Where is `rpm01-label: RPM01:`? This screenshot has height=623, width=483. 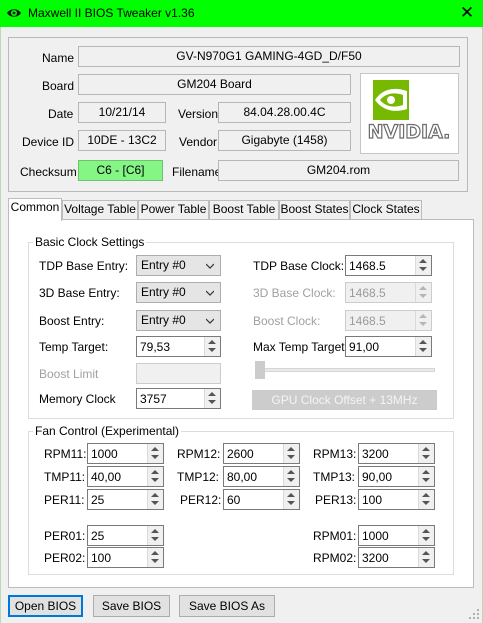 rpm01-label: RPM01: is located at coordinates (335, 536).